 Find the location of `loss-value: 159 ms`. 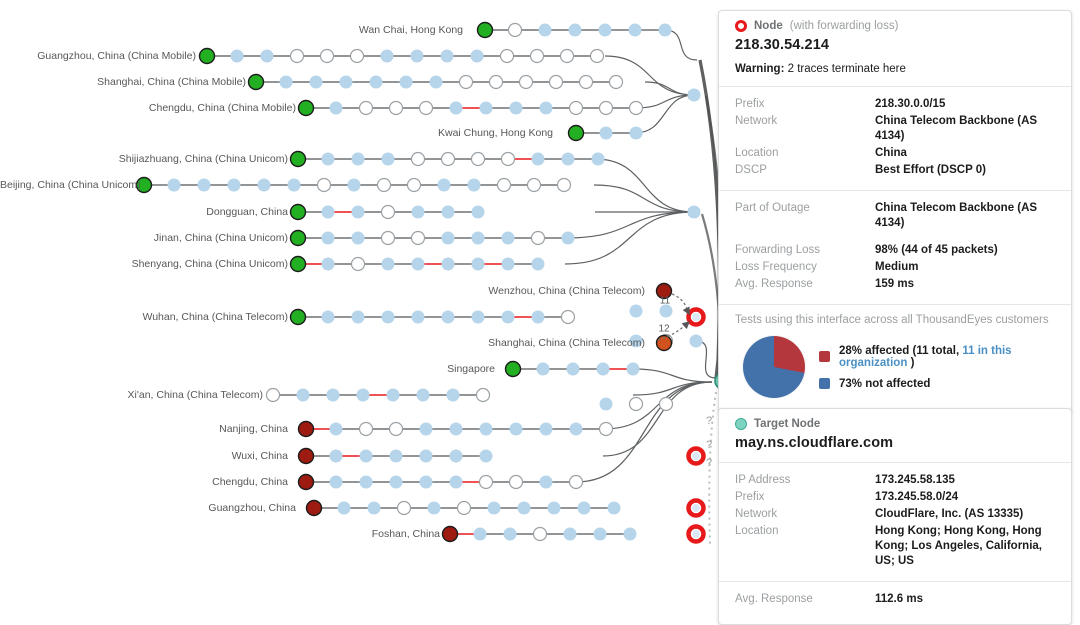

loss-value: 159 ms is located at coordinates (895, 284).